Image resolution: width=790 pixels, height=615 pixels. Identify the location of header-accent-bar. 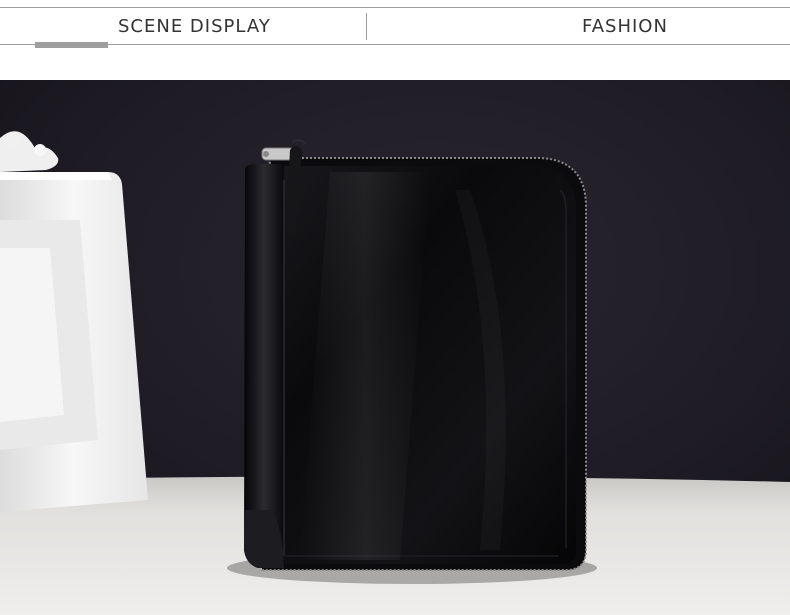
(71, 45).